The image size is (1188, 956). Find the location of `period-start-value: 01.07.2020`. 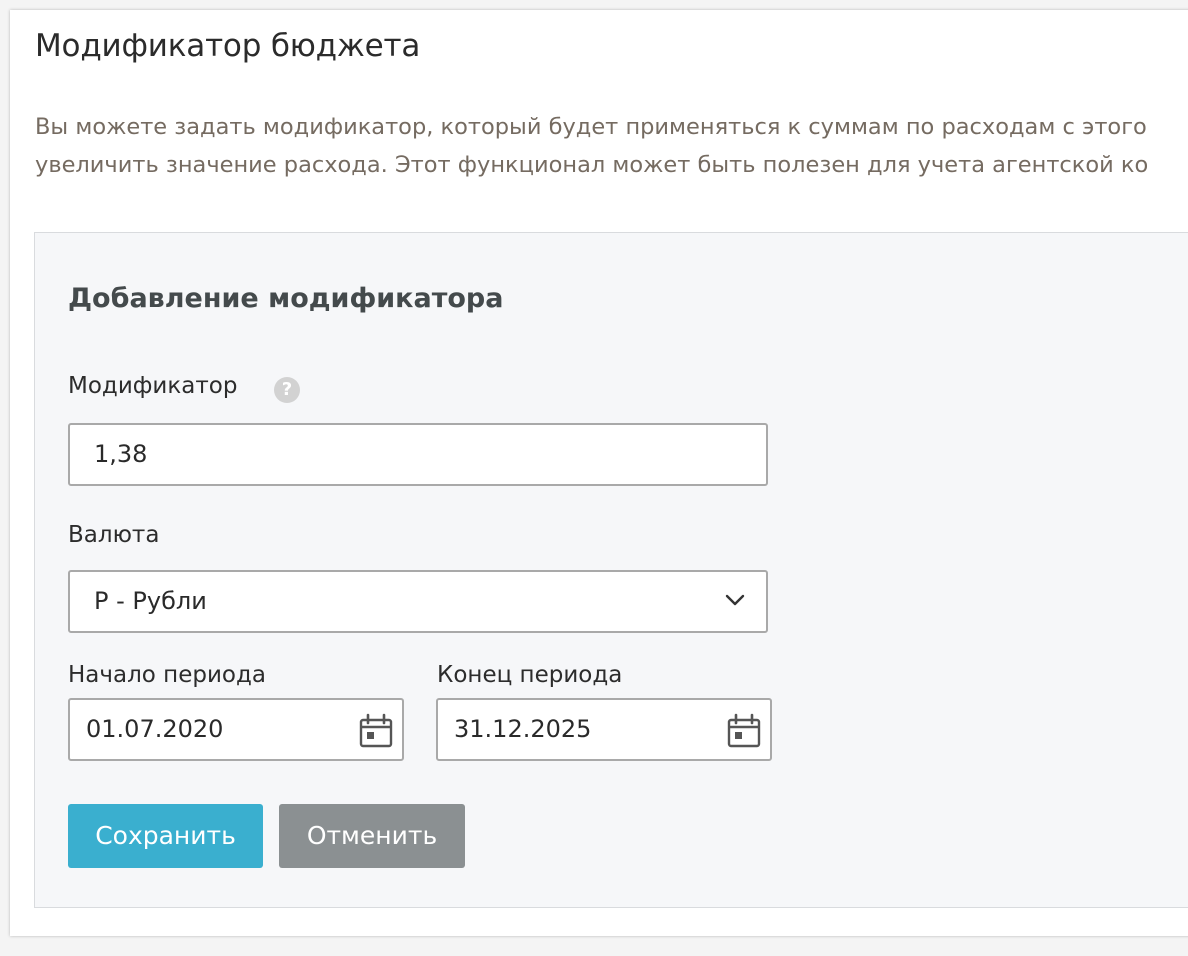

period-start-value: 01.07.2020 is located at coordinates (155, 729).